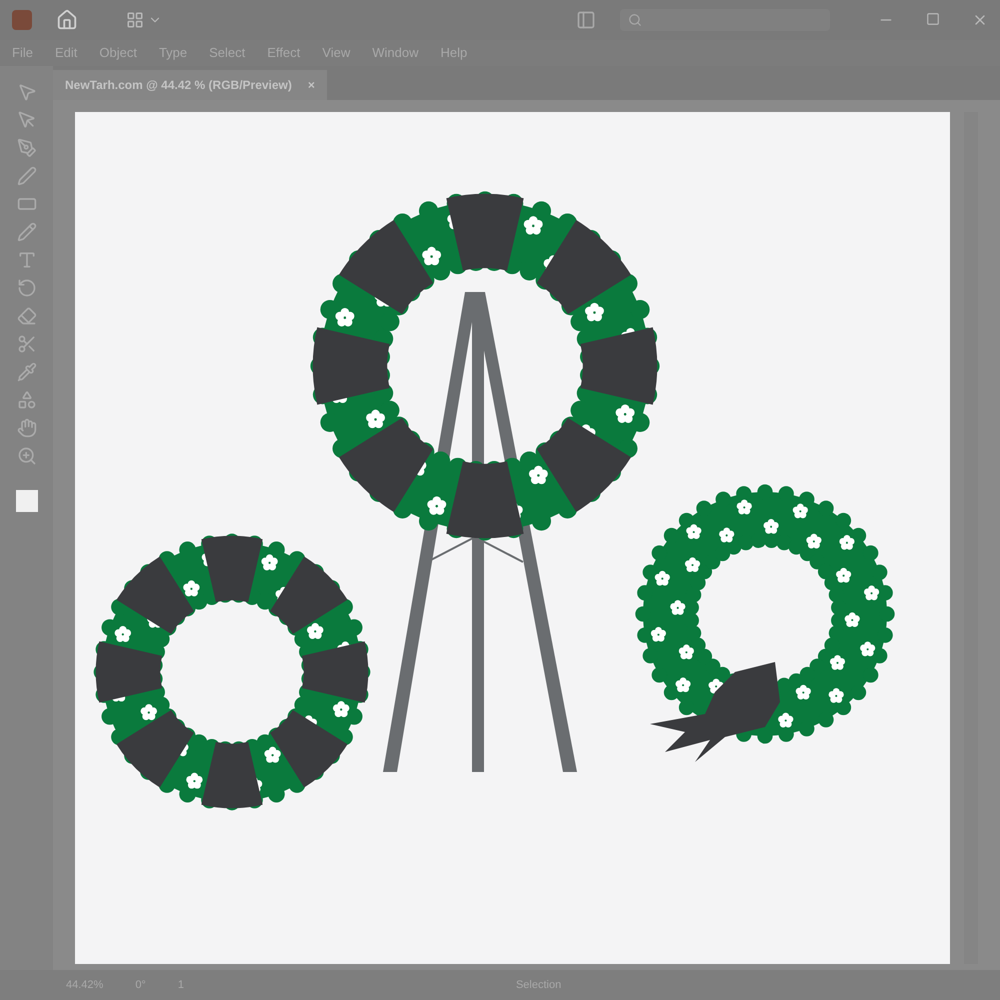 This screenshot has height=1000, width=1000. What do you see at coordinates (26, 260) in the screenshot?
I see `type-icon` at bounding box center [26, 260].